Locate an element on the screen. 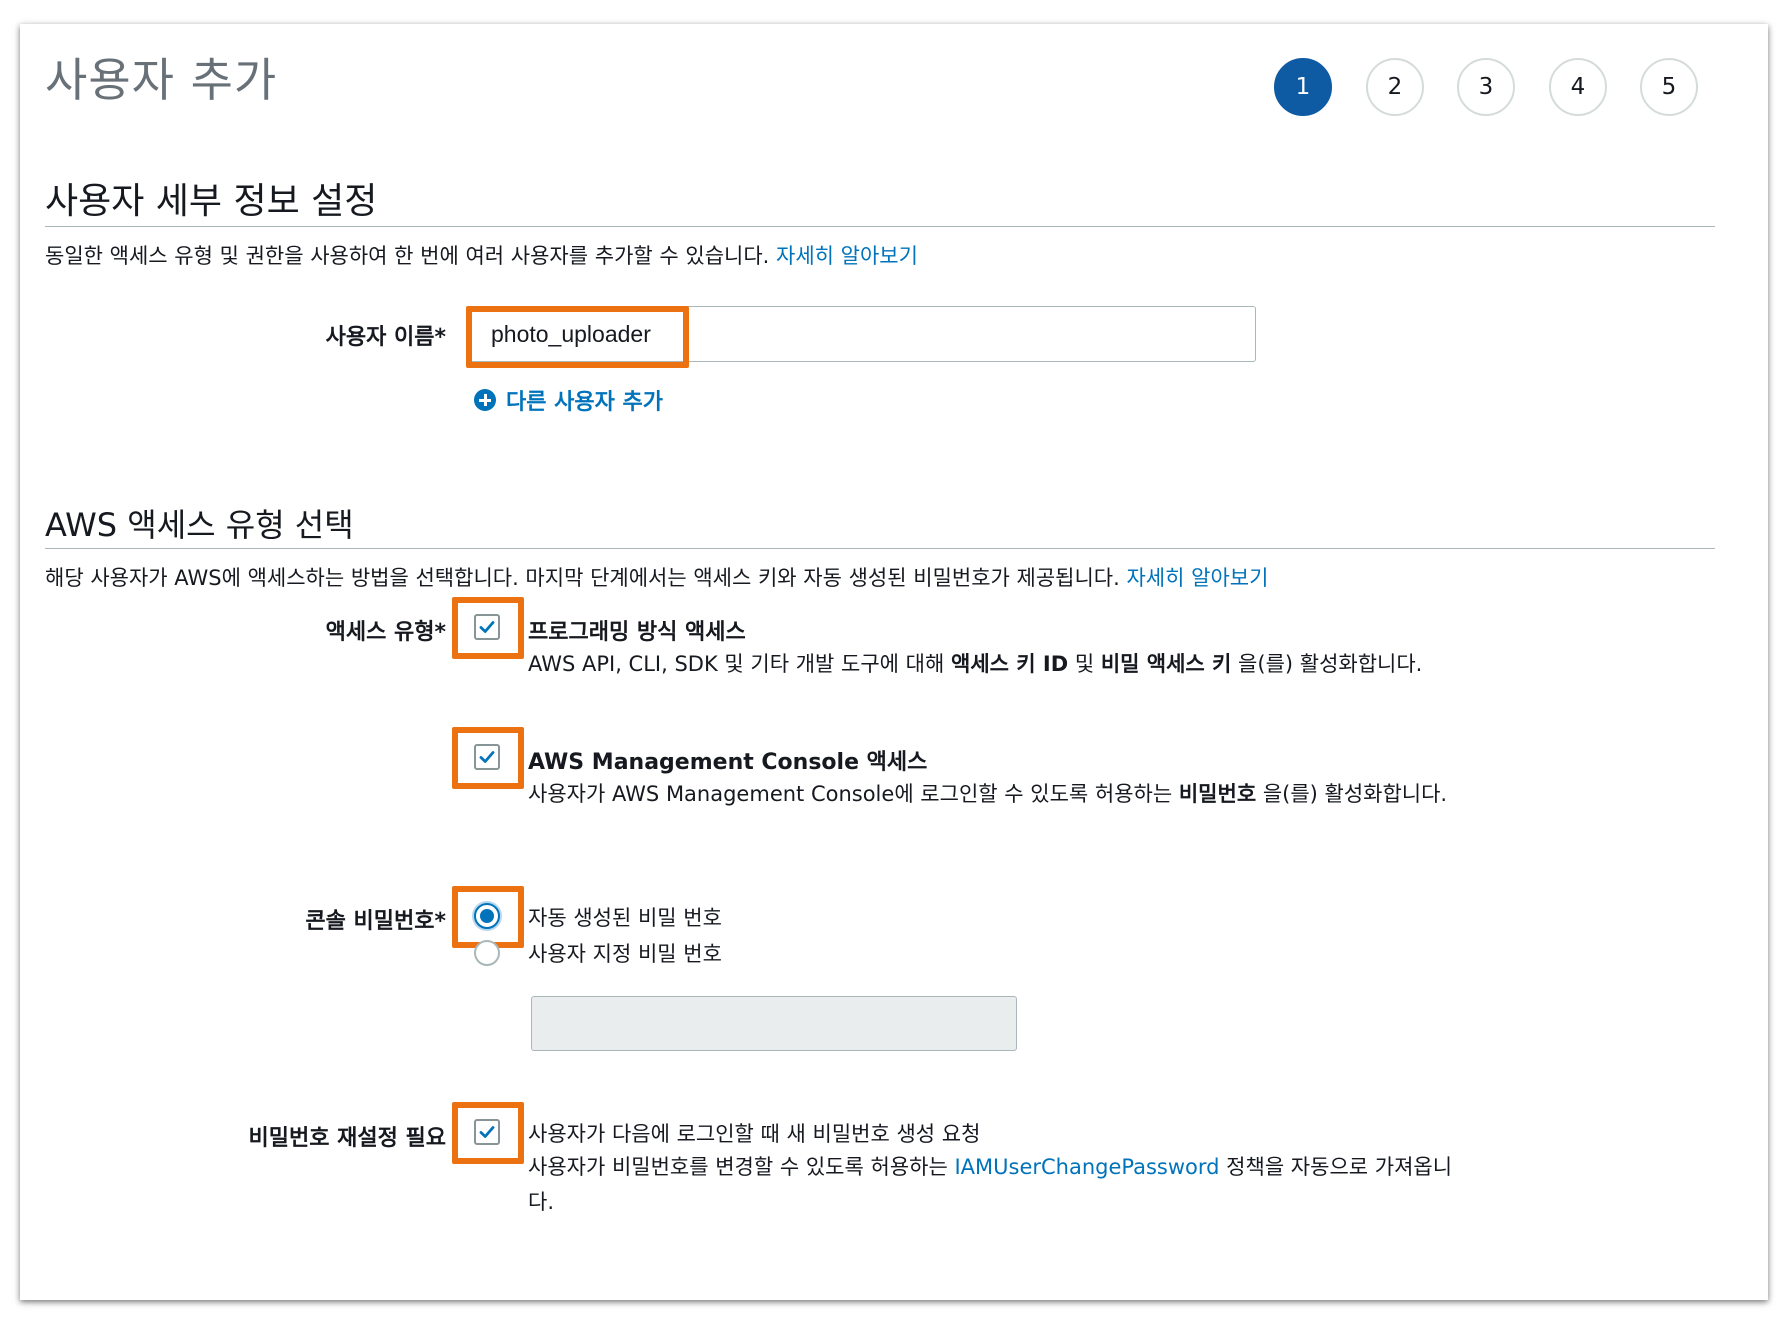 This screenshot has height=1320, width=1782. console-access-title: AWS Management Console 액세스 is located at coordinates (728, 762).